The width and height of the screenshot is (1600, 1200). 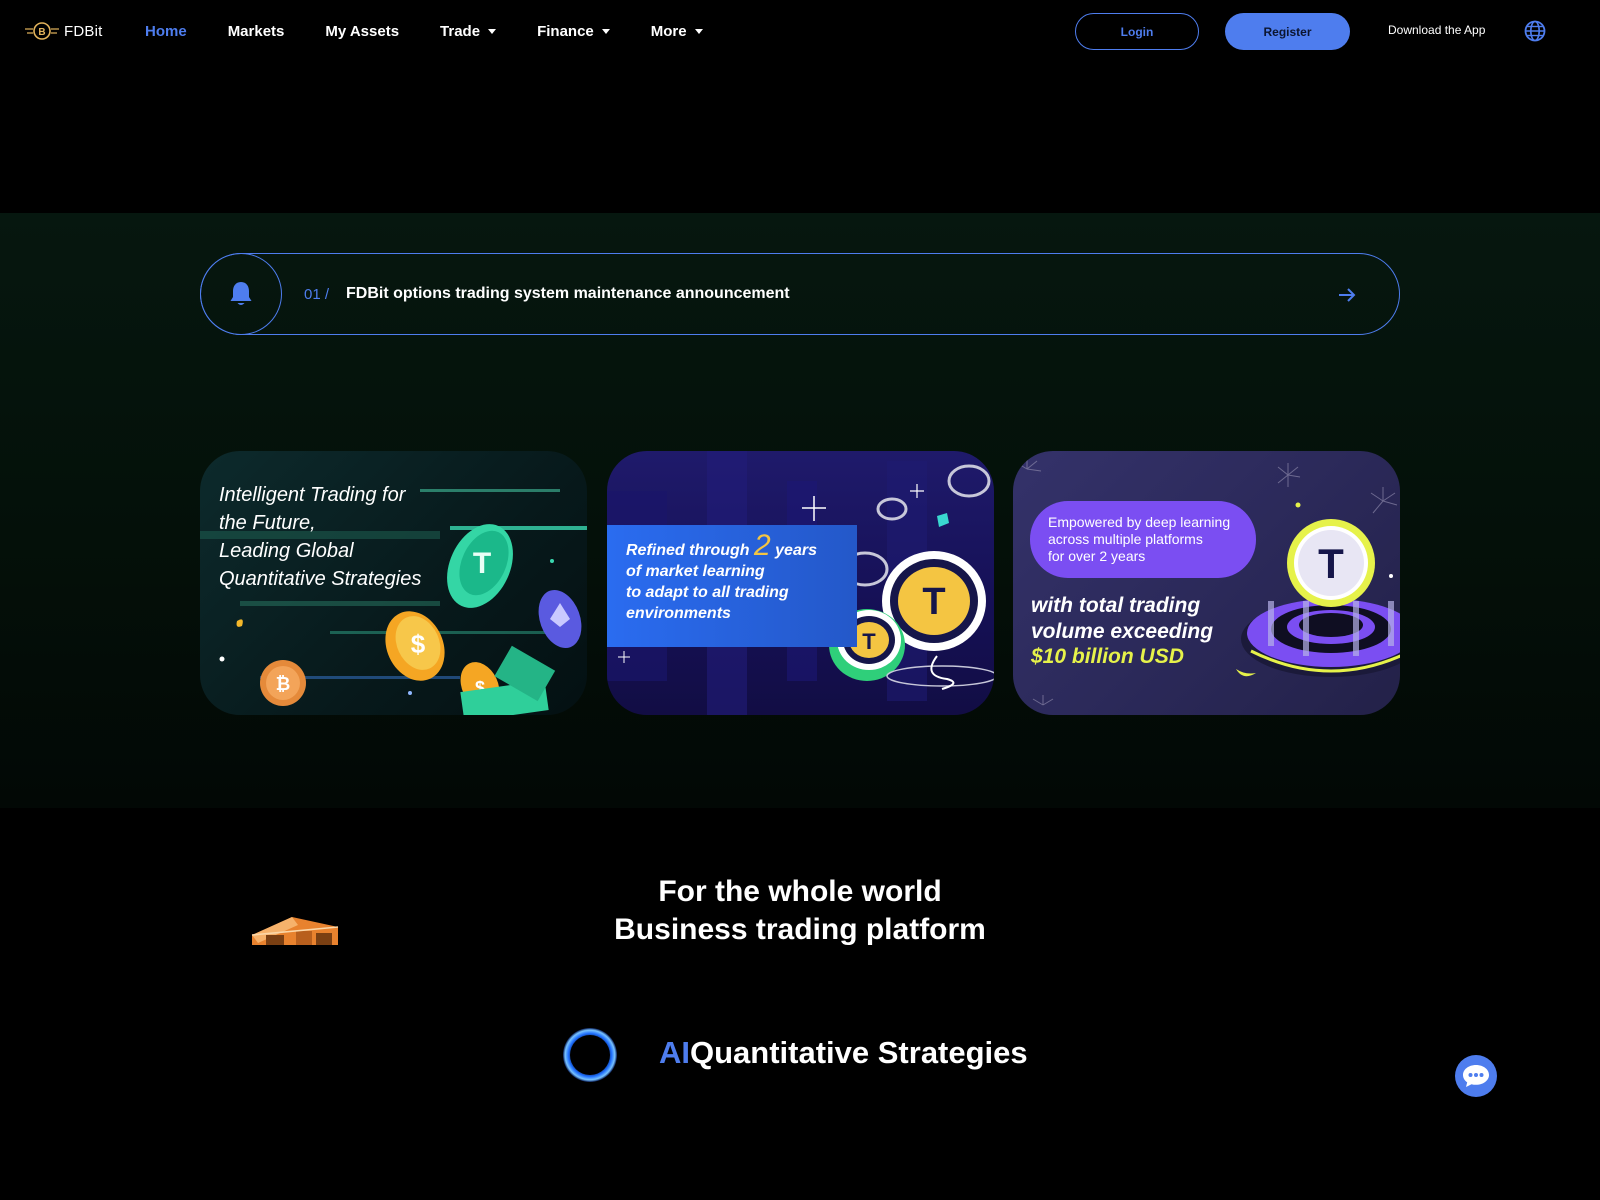 What do you see at coordinates (1347, 295) in the screenshot?
I see `arrow-right-icon` at bounding box center [1347, 295].